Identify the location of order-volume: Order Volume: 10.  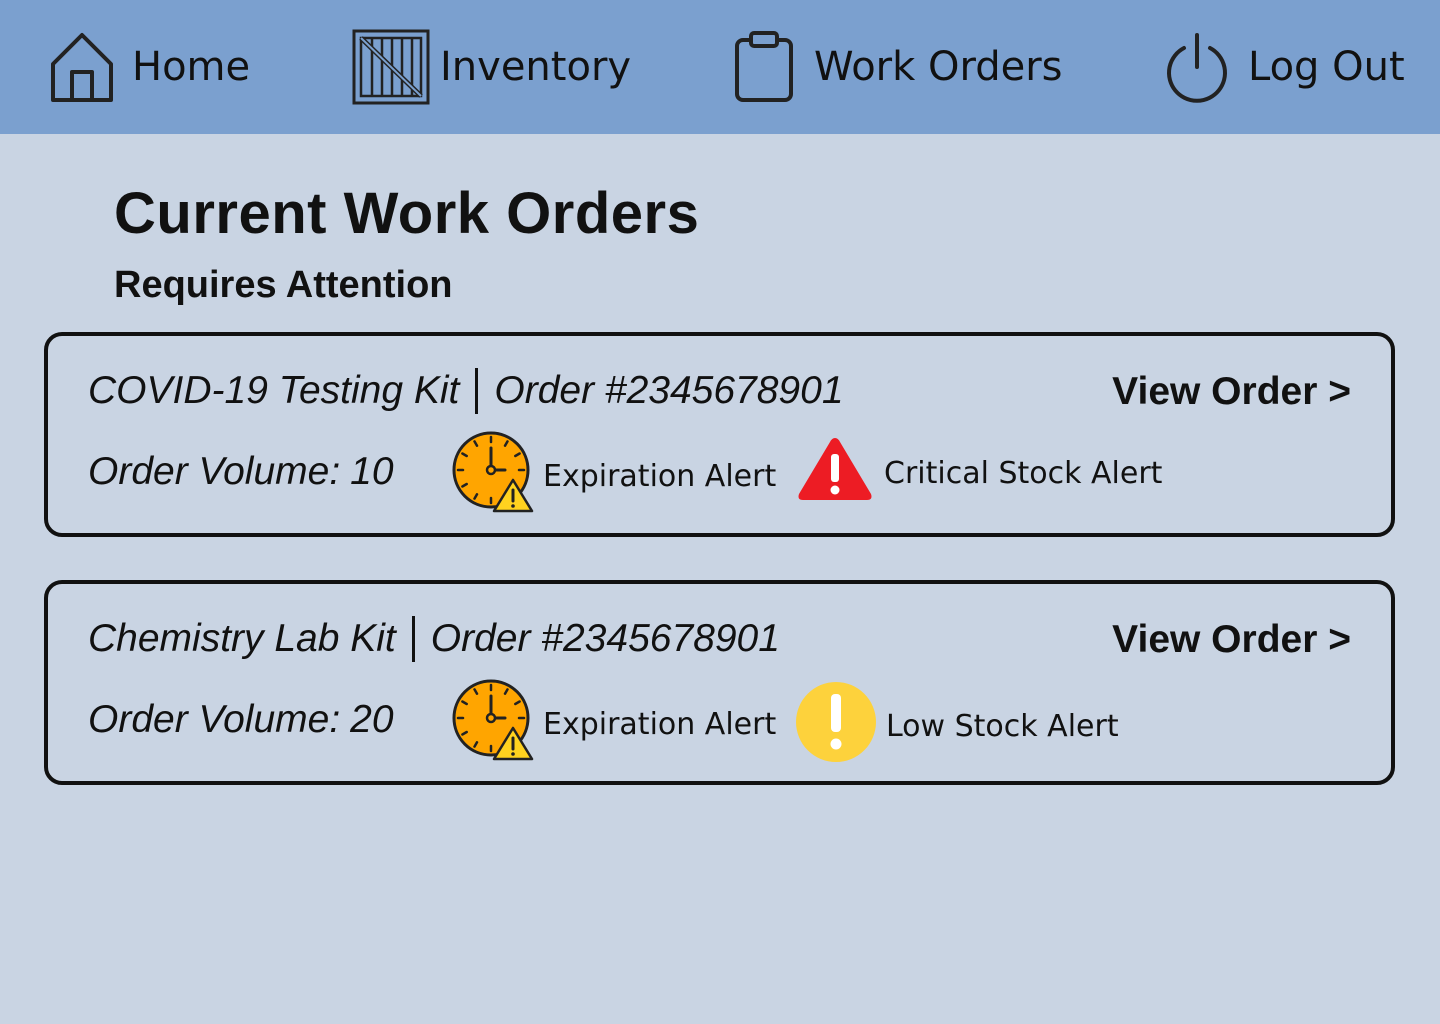
(241, 472).